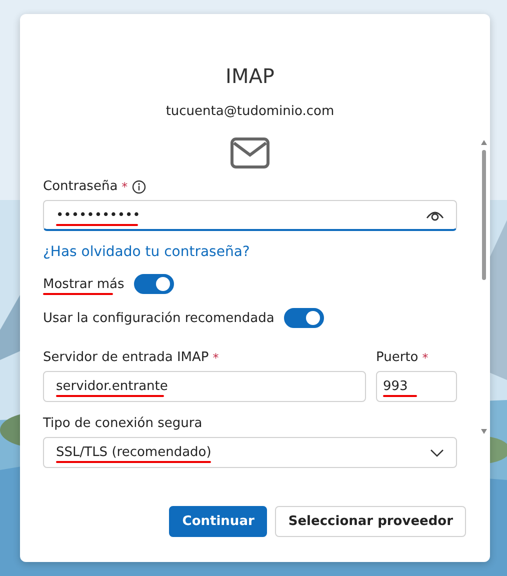 The width and height of the screenshot is (507, 576). I want to click on port-label: Puerto, so click(397, 357).